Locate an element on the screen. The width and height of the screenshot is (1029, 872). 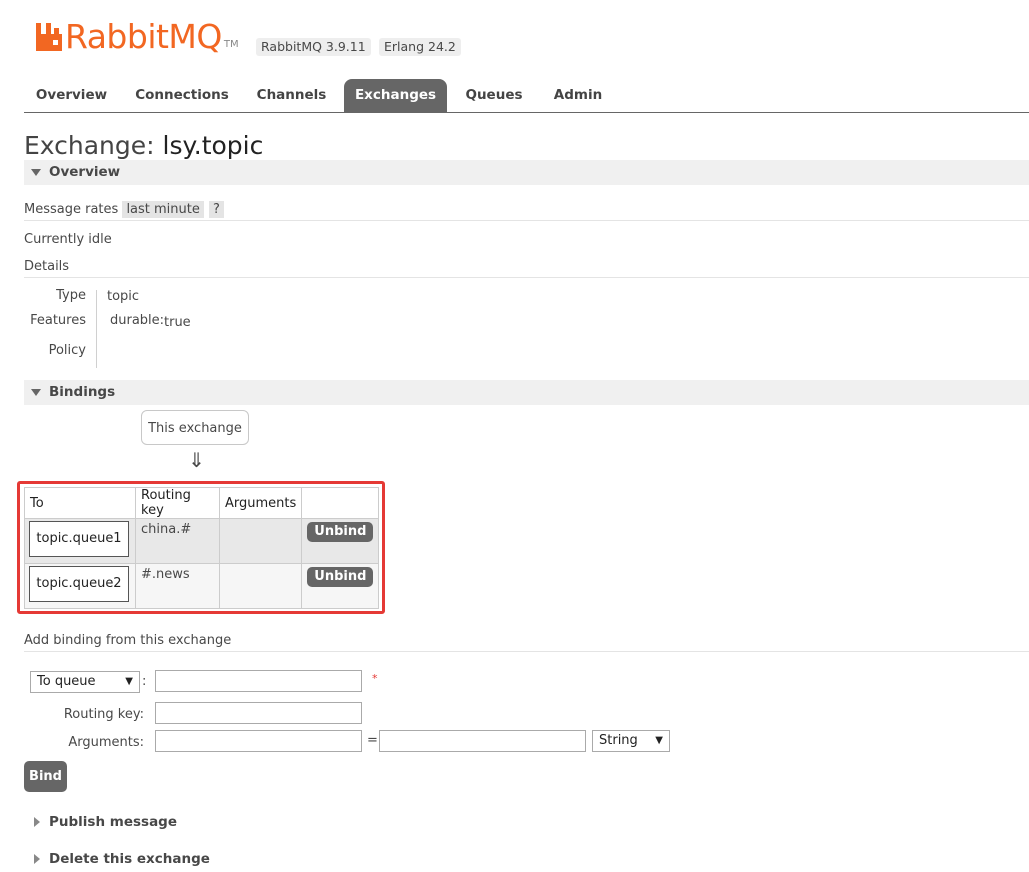
rabbitmq-logo: RabbitMQ TM is located at coordinates (137, 37).